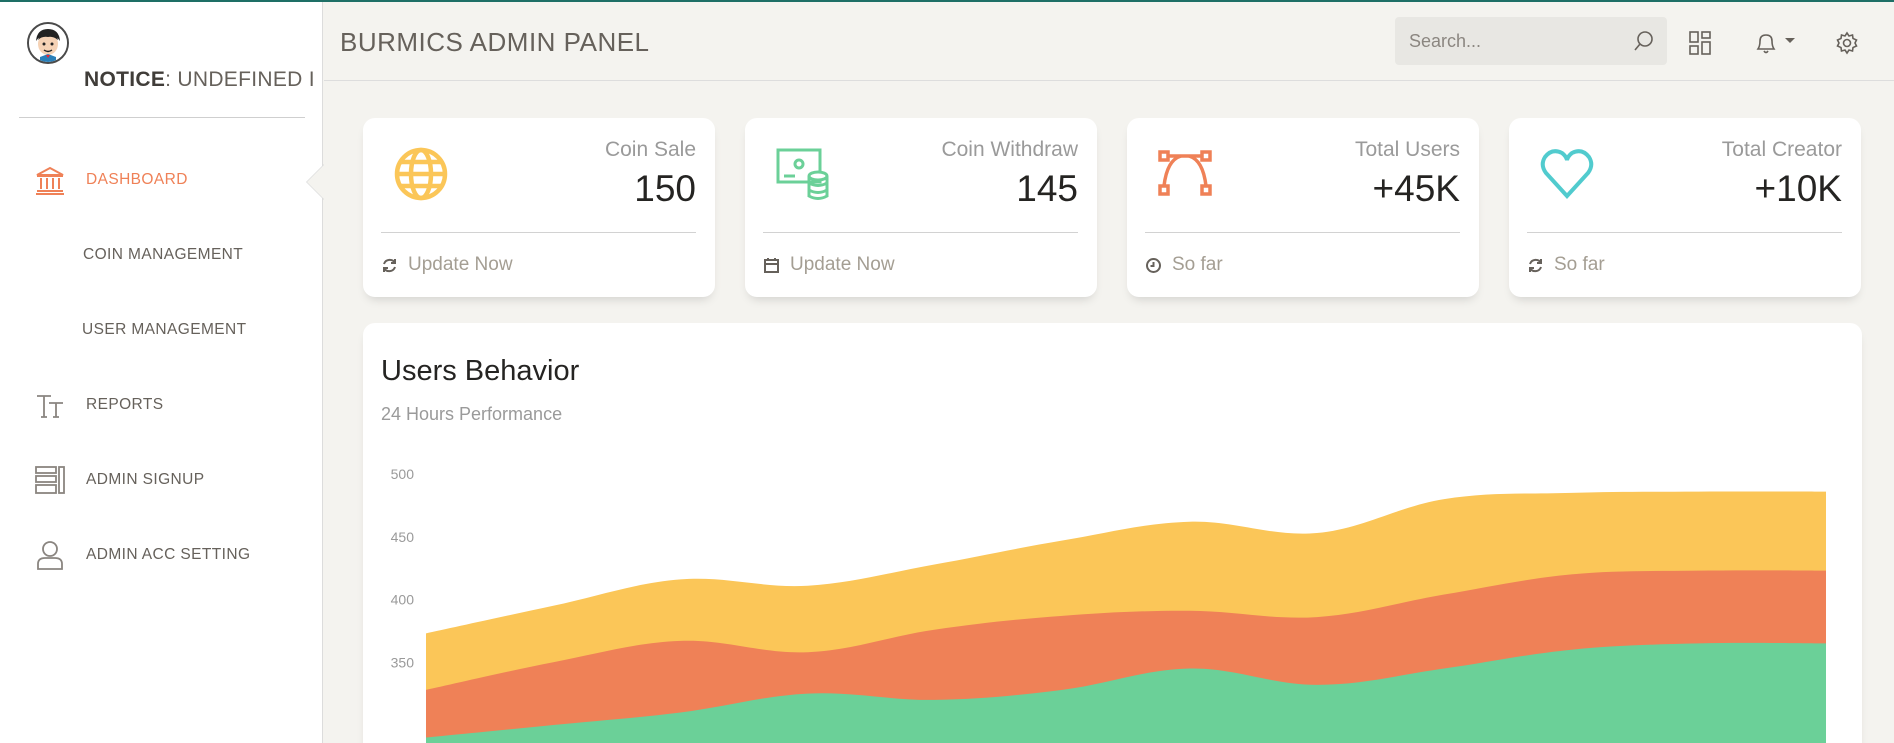 This screenshot has width=1894, height=743. I want to click on sidebar-item-dashboard: DASHBOARD, so click(162, 179).